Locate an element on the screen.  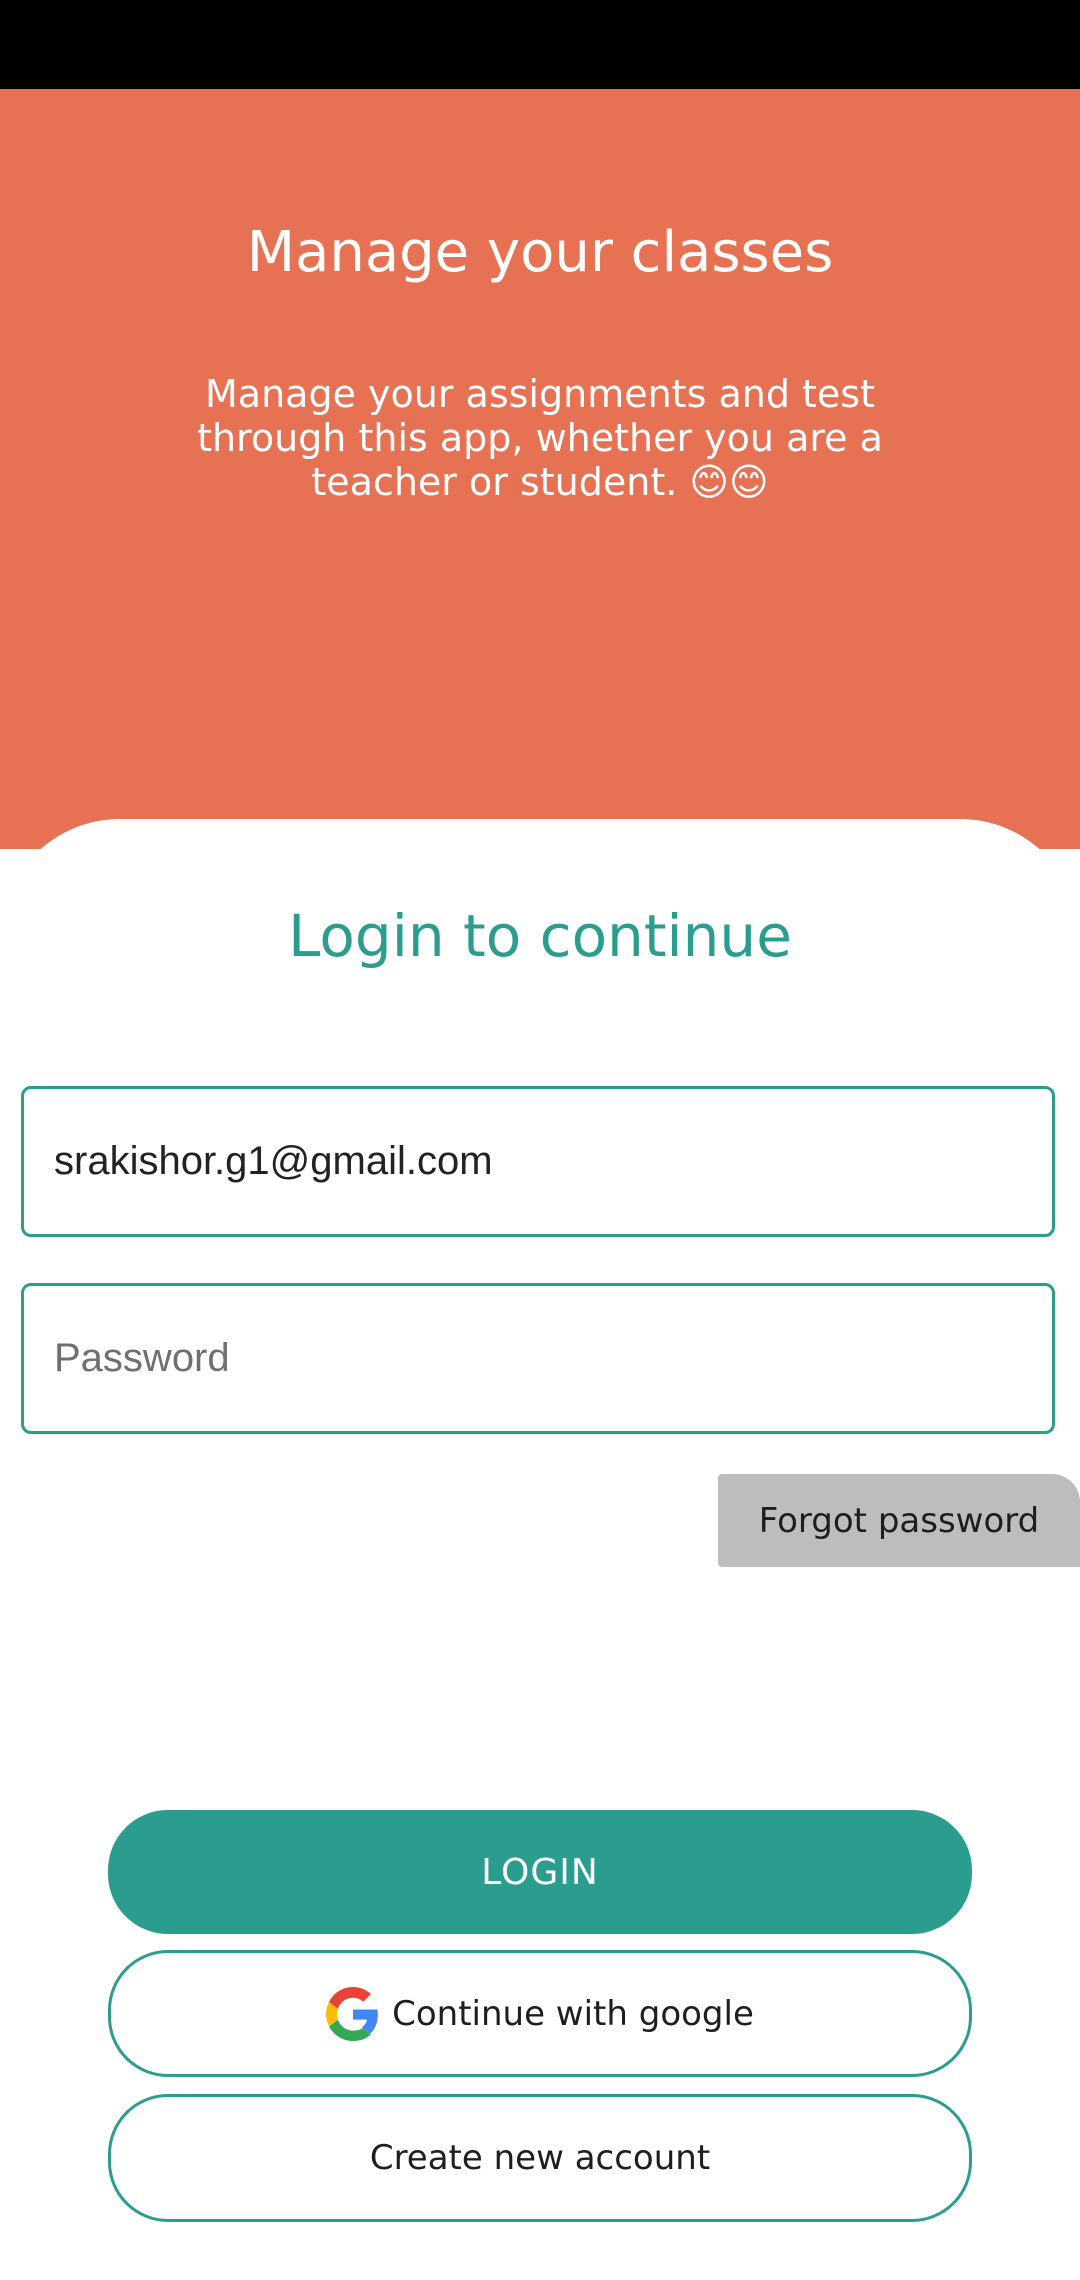
google-signin-button: Continue with google is located at coordinates (540, 2013).